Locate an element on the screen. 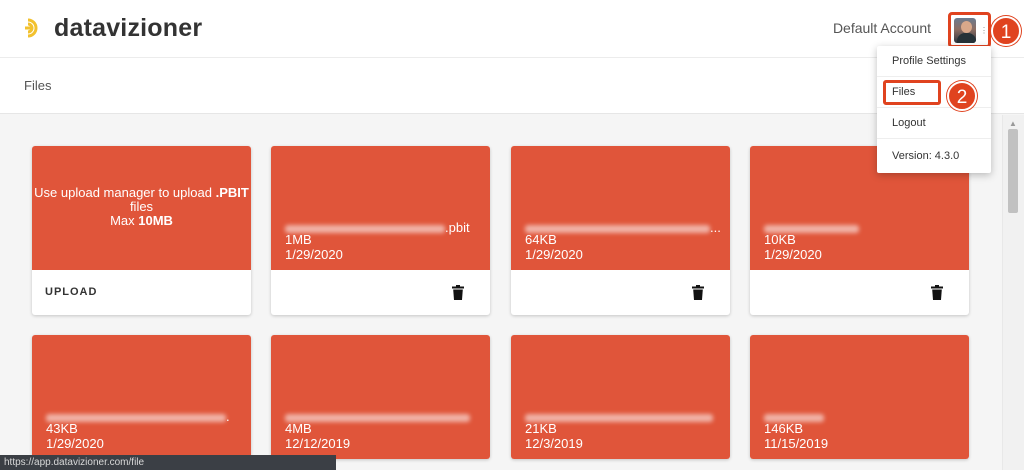 This screenshot has height=470, width=1024. file-card: 4MB 12/12/2019 is located at coordinates (380, 397).